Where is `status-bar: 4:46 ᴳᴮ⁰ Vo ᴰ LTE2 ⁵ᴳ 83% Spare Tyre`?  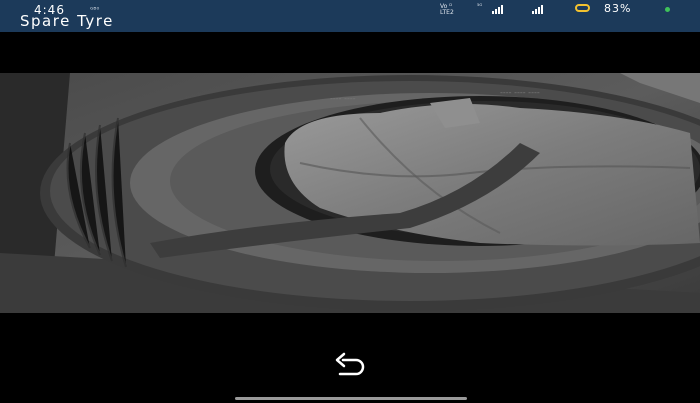
status-bar: 4:46 ᴳᴮ⁰ Vo ᴰ LTE2 ⁵ᴳ 83% Spare Tyre is located at coordinates (350, 16).